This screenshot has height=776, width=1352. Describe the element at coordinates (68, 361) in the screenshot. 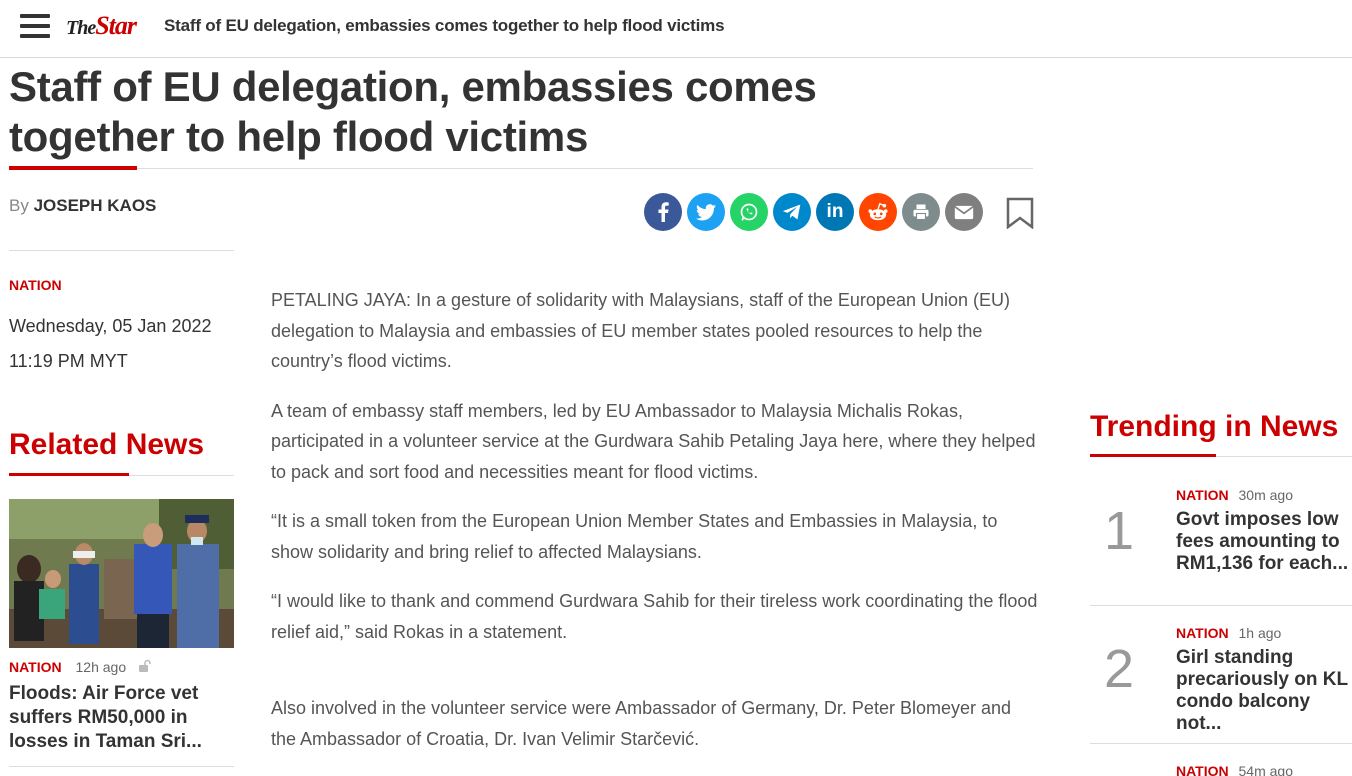

I see `article-time: 11:19 PM MYT` at that location.